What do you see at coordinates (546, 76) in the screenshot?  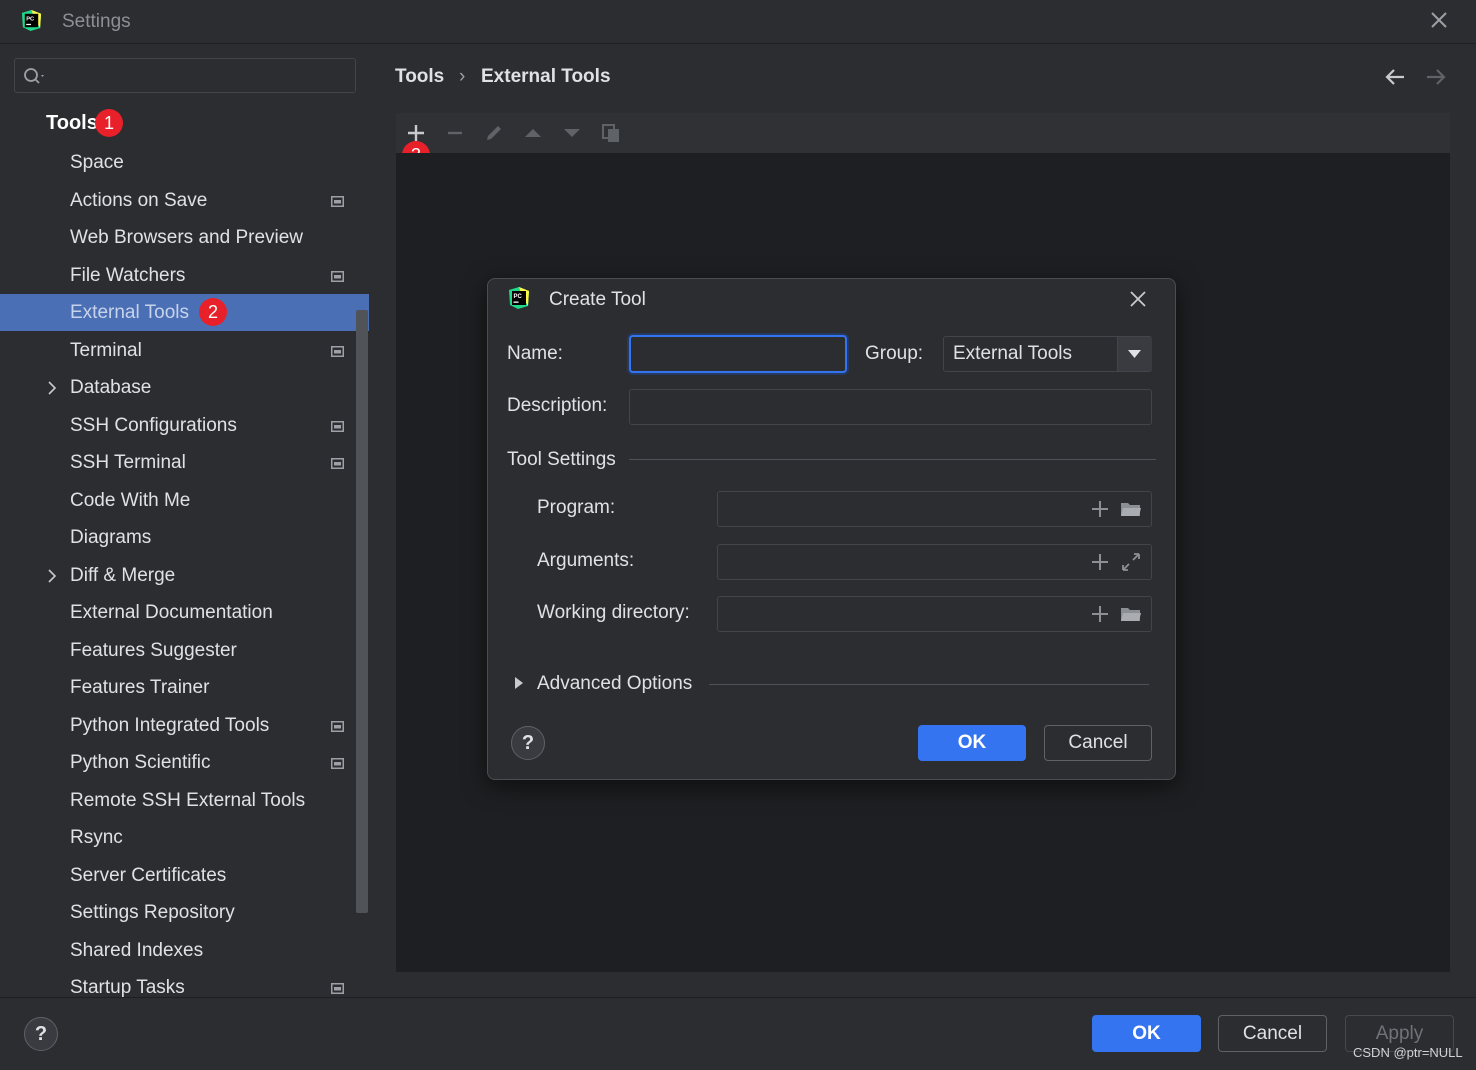 I see `breadcrumb-current: External Tools` at bounding box center [546, 76].